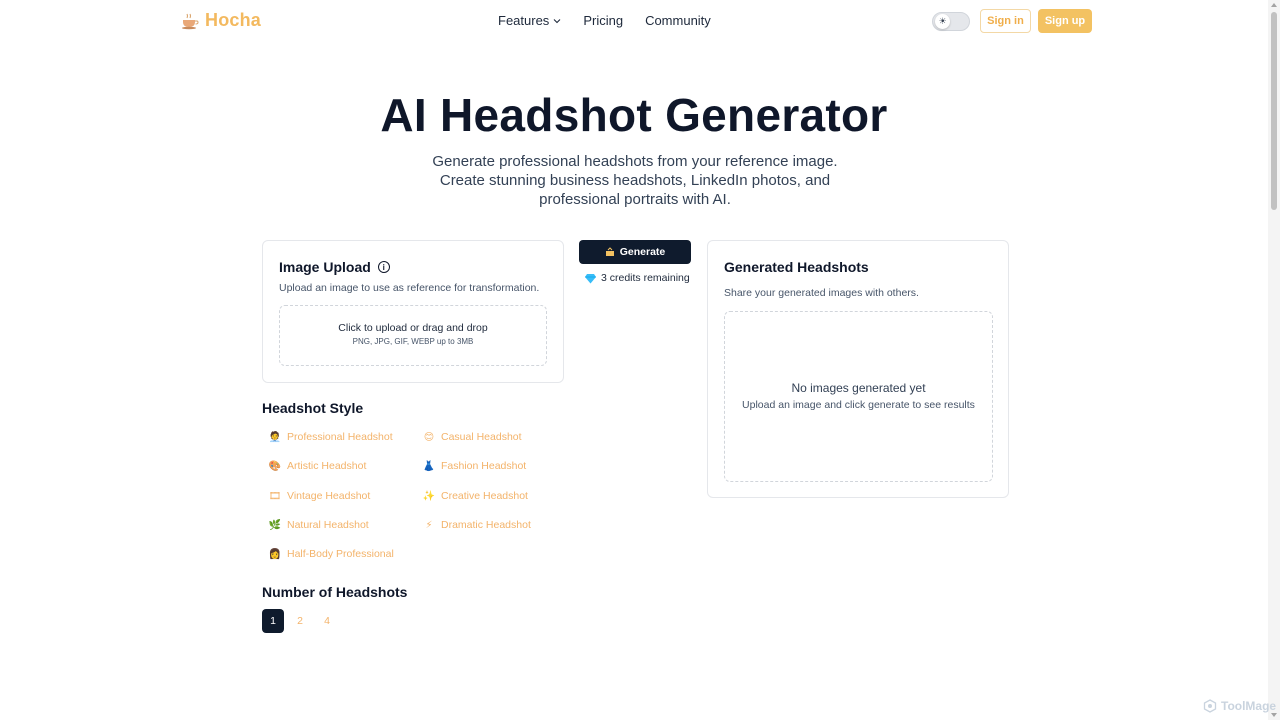  I want to click on style-label: Creative Headshot, so click(484, 496).